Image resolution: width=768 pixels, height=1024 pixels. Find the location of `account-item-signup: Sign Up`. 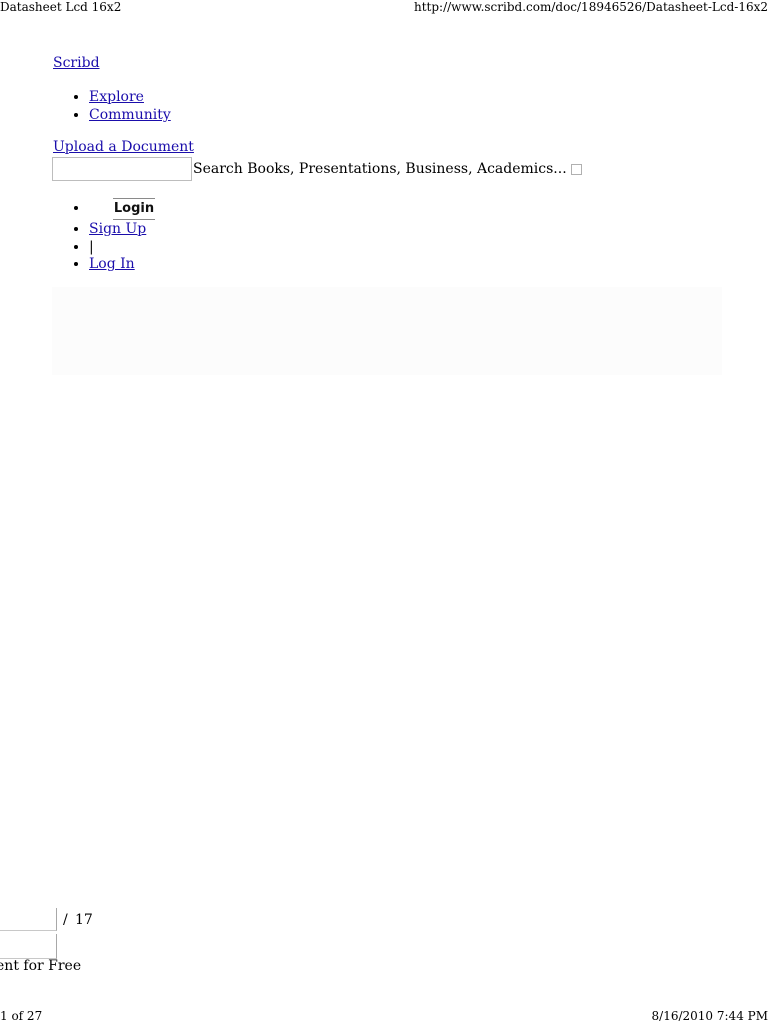

account-item-signup: Sign Up is located at coordinates (122, 229).